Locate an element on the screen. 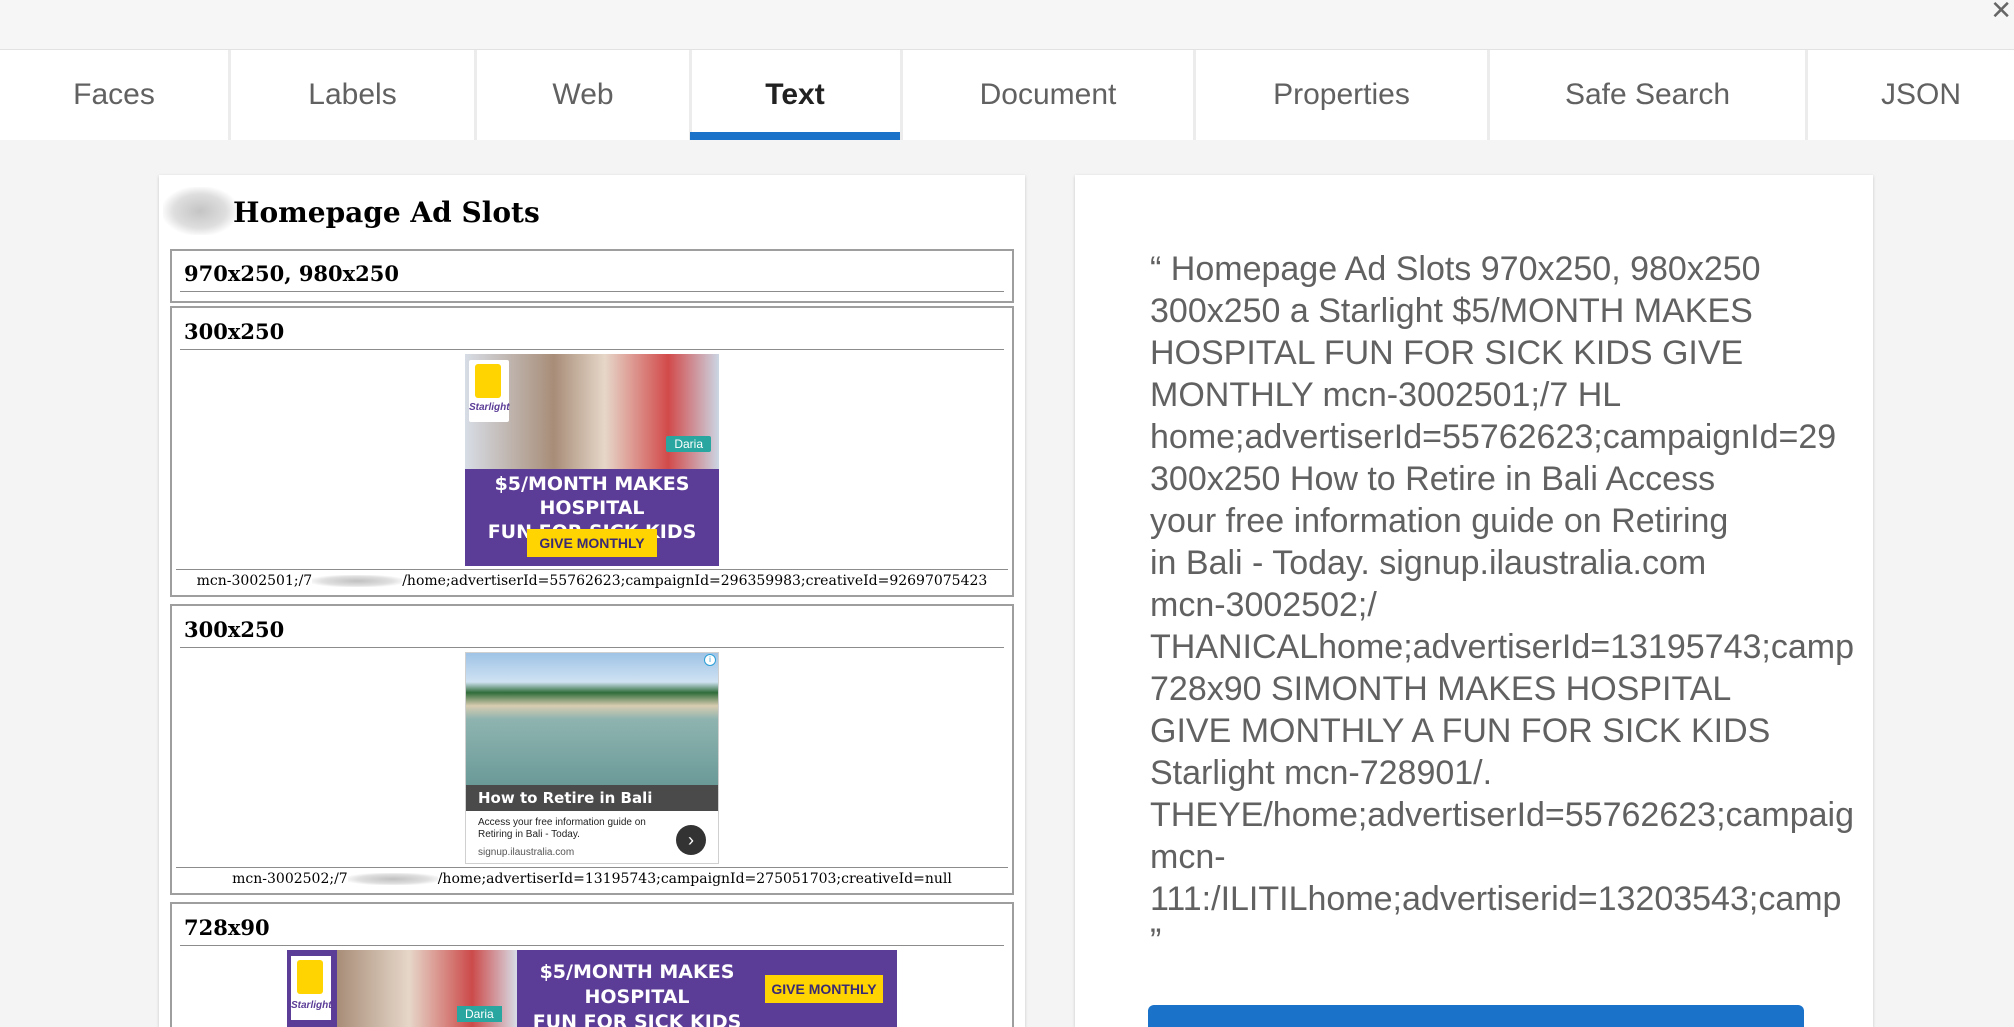 This screenshot has height=1027, width=2014. slot-title: 970x250, 980x250 is located at coordinates (292, 273).